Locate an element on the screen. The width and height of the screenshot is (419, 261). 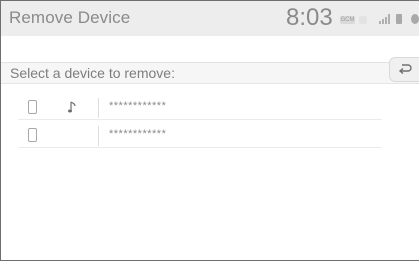
instruction-text: Select a device to remove: is located at coordinates (92, 73).